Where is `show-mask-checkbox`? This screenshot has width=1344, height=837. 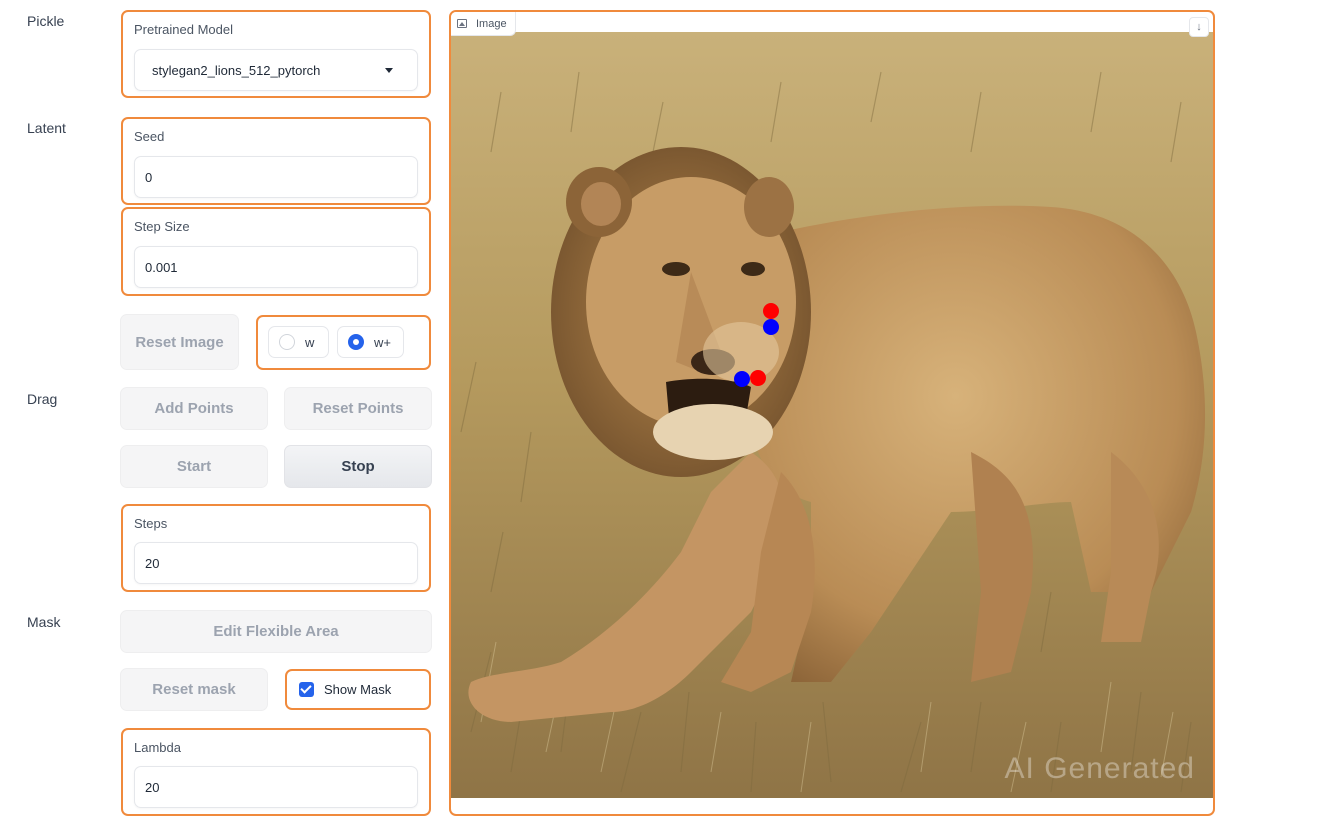 show-mask-checkbox is located at coordinates (306, 689).